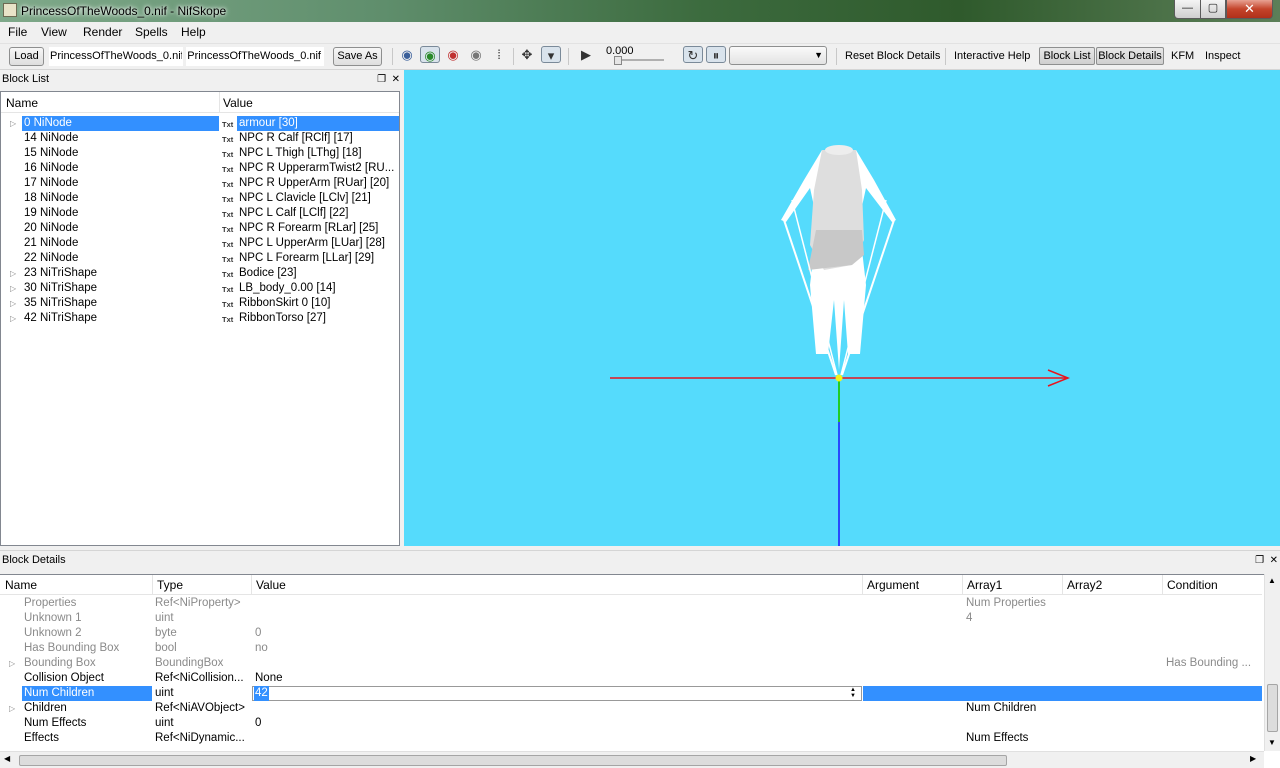 This screenshot has height=768, width=1280. I want to click on table-row: ▷ 30 NiTriShape Txt LB_body_0.00 [14], so click(200, 288).